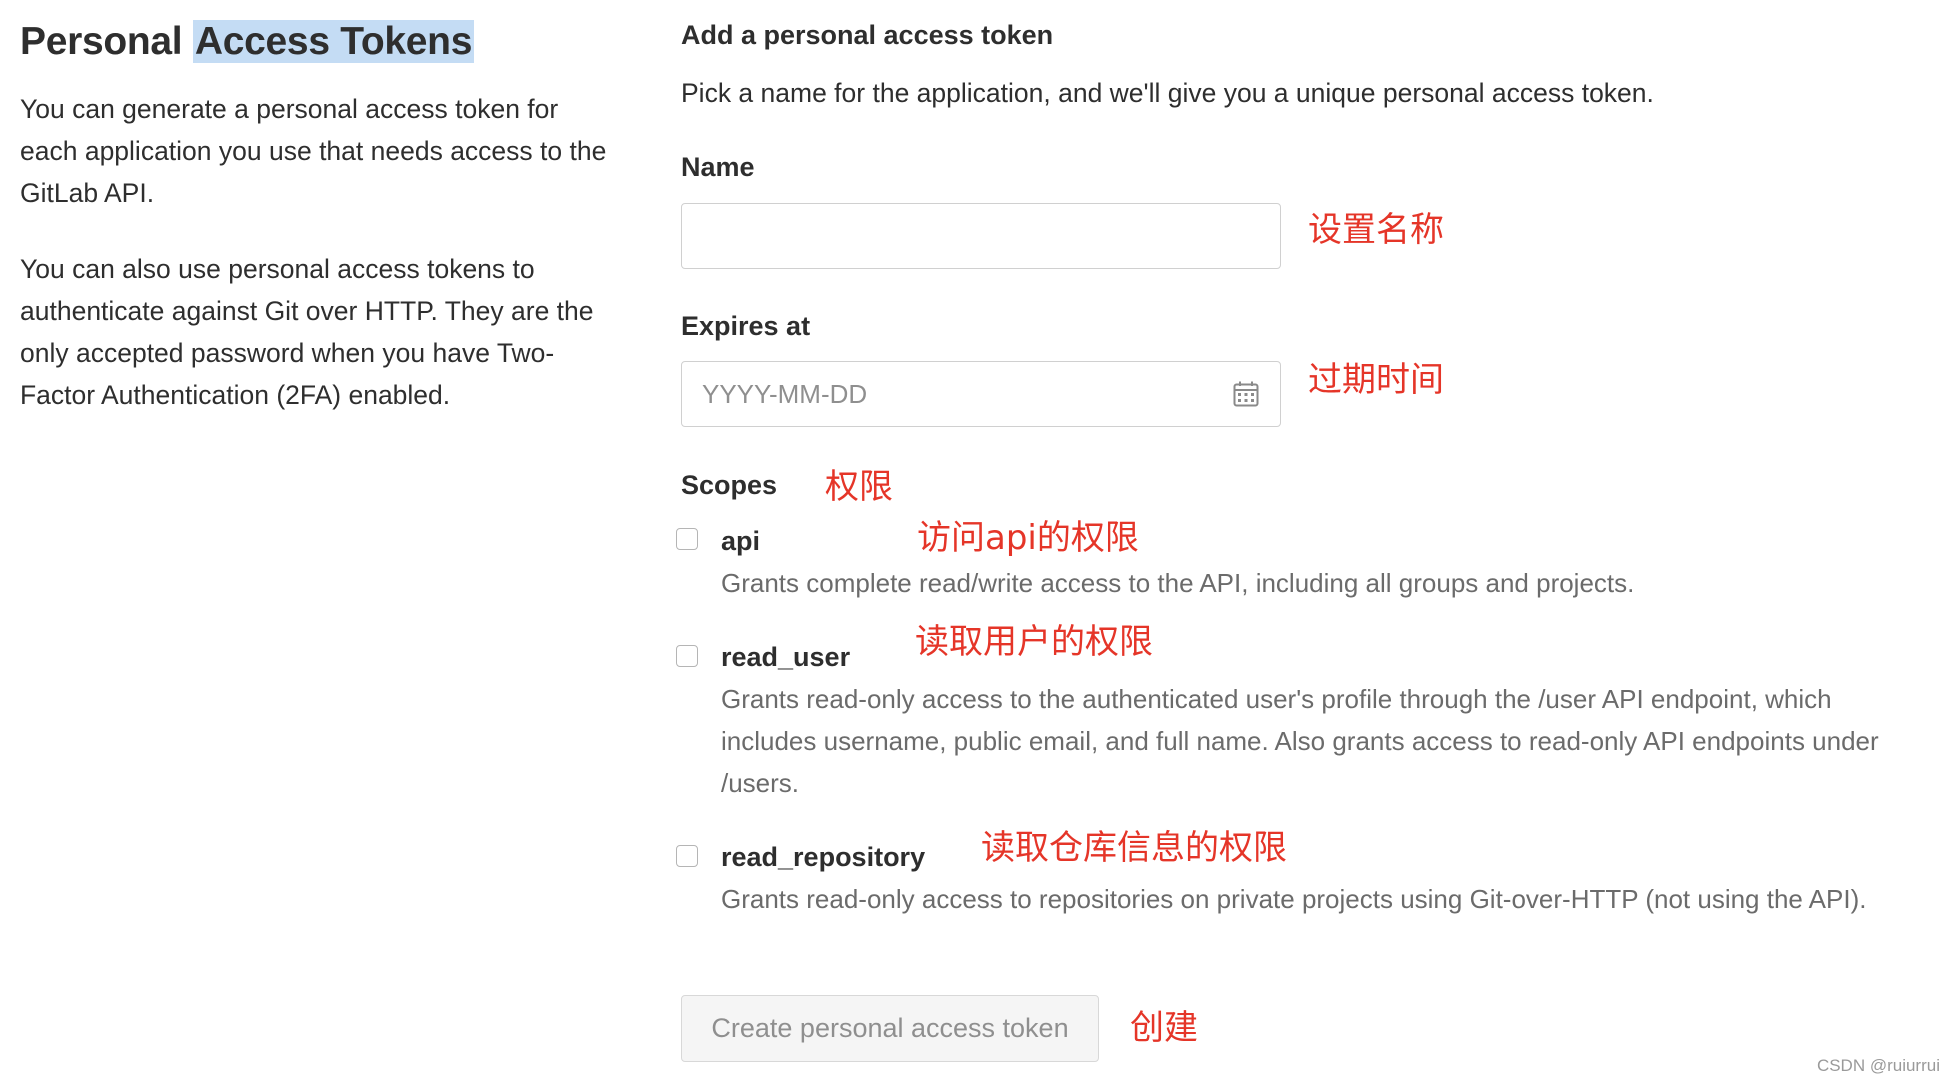 This screenshot has height=1082, width=1954. I want to click on scope-read-user-label: read_user, so click(785, 657).